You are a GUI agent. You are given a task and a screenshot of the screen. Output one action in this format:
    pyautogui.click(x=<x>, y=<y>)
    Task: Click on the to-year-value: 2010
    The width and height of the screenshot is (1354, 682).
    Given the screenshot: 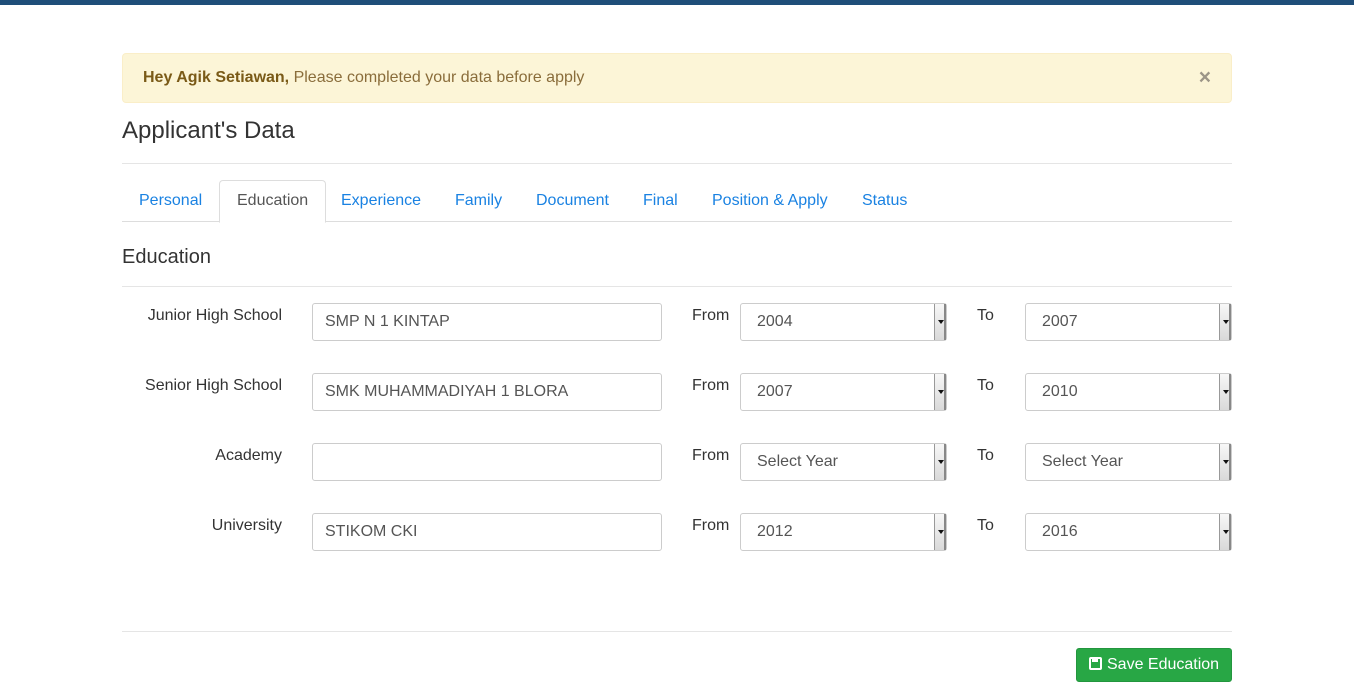 What is the action you would take?
    pyautogui.click(x=1060, y=391)
    